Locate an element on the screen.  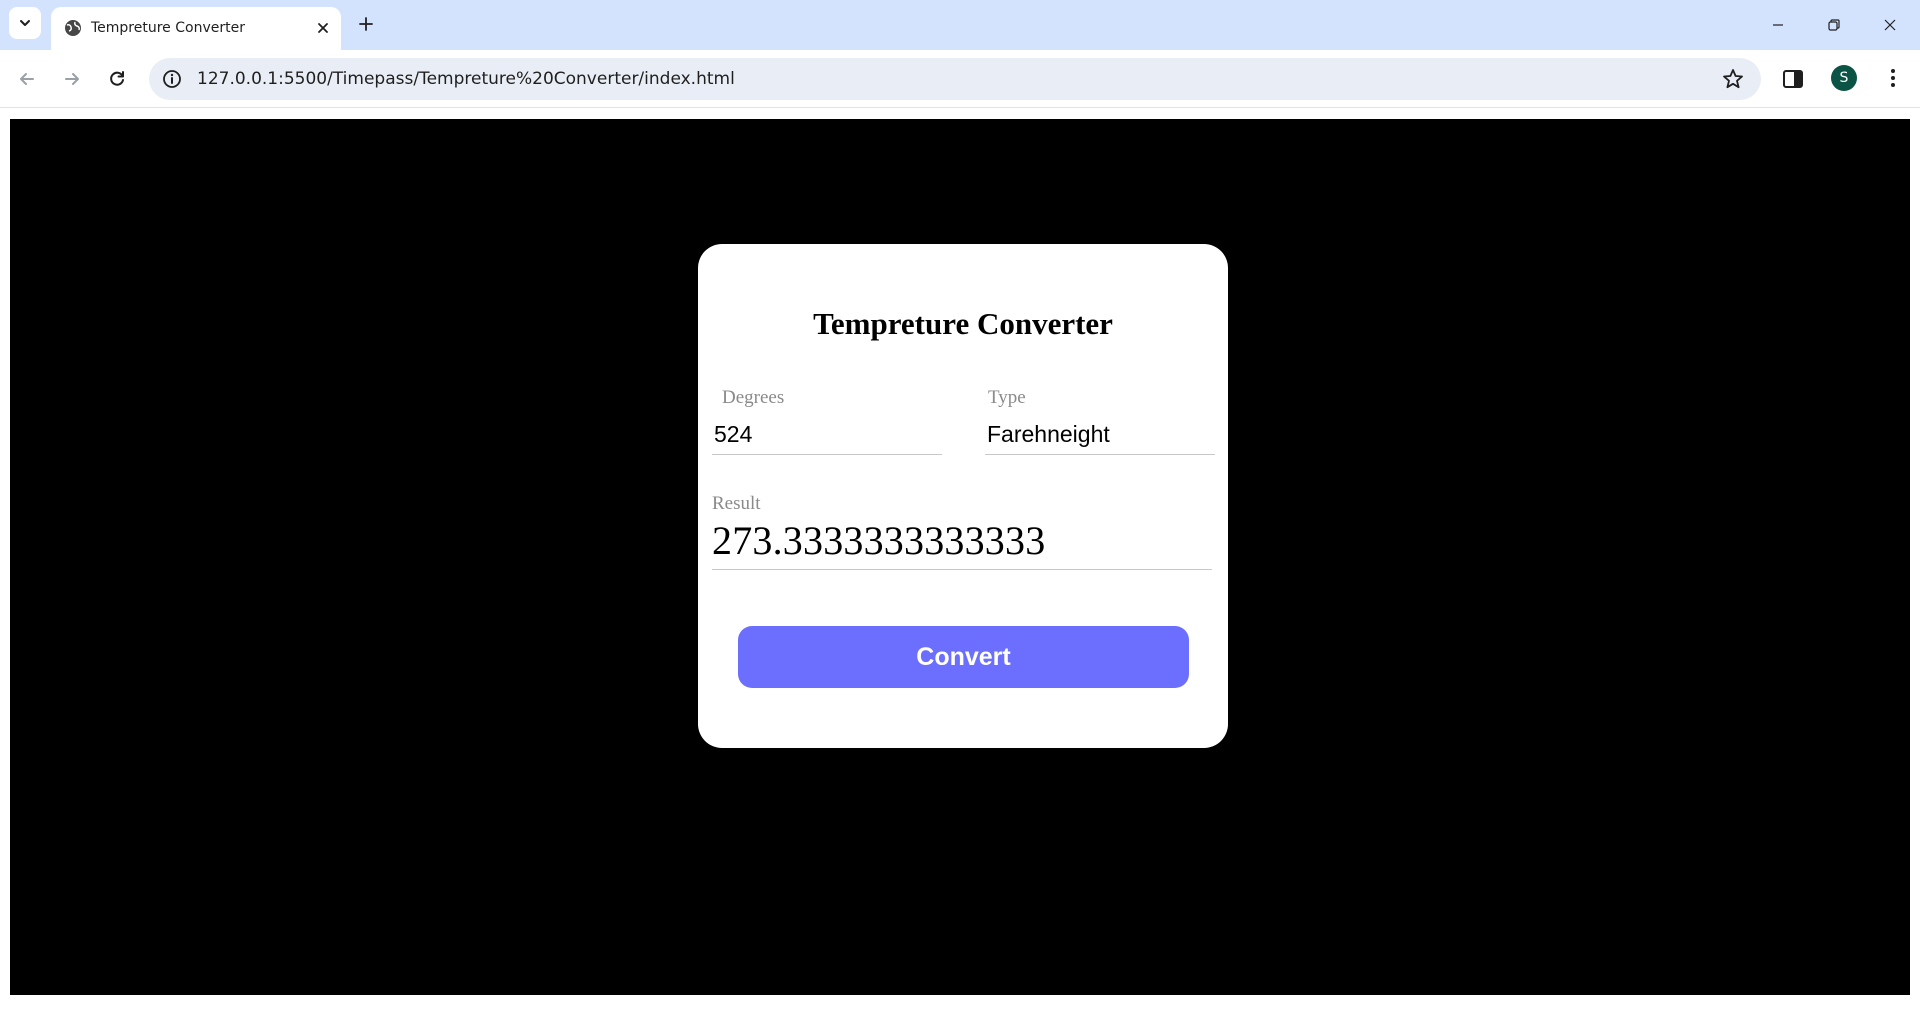
side-panel-icon is located at coordinates (1793, 79).